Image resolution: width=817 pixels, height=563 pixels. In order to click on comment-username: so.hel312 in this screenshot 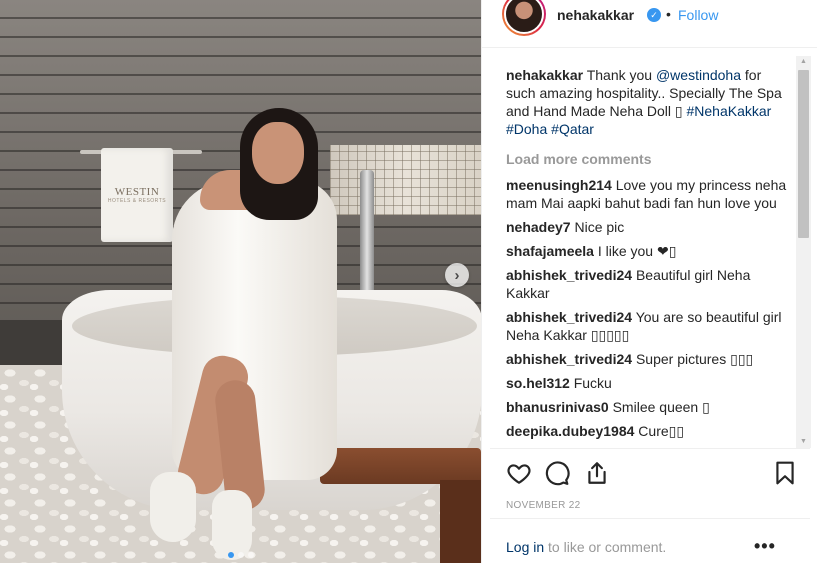, I will do `click(538, 383)`.